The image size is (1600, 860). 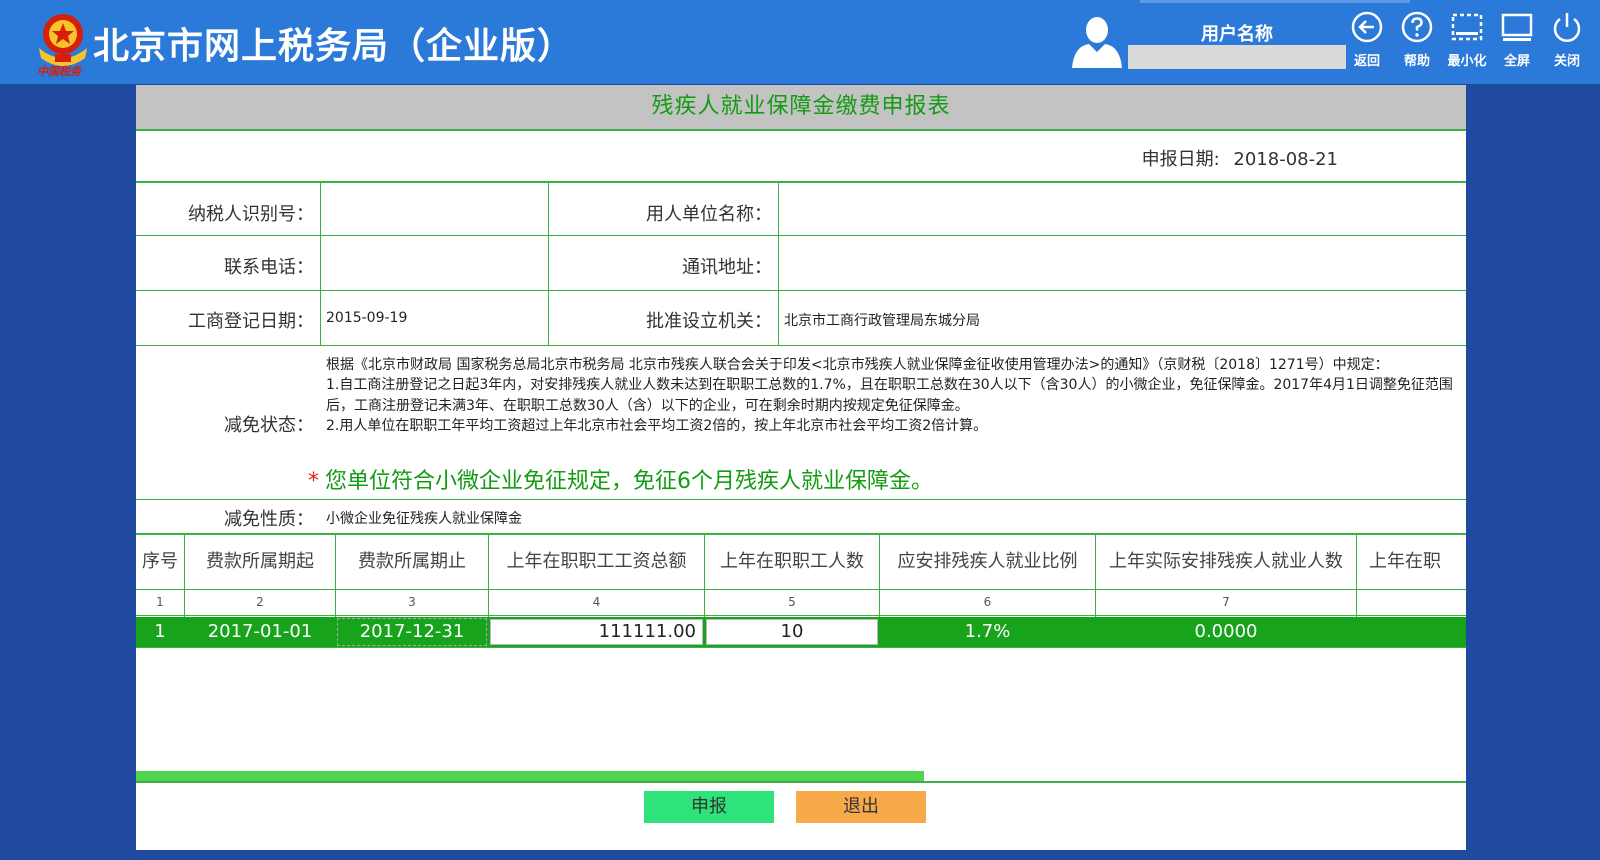 I want to click on declaration-date: 申报日期: 2018-08-21, so click(x=1240, y=158).